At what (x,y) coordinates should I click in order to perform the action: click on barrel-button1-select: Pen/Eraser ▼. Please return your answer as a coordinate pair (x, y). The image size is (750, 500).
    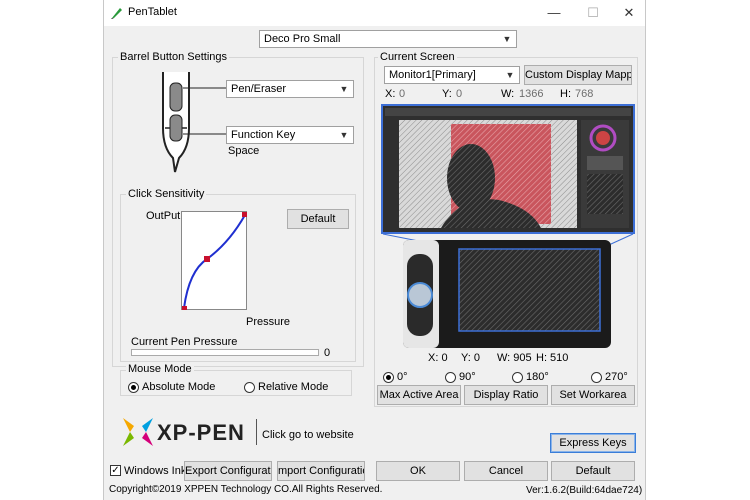
    Looking at the image, I should click on (290, 89).